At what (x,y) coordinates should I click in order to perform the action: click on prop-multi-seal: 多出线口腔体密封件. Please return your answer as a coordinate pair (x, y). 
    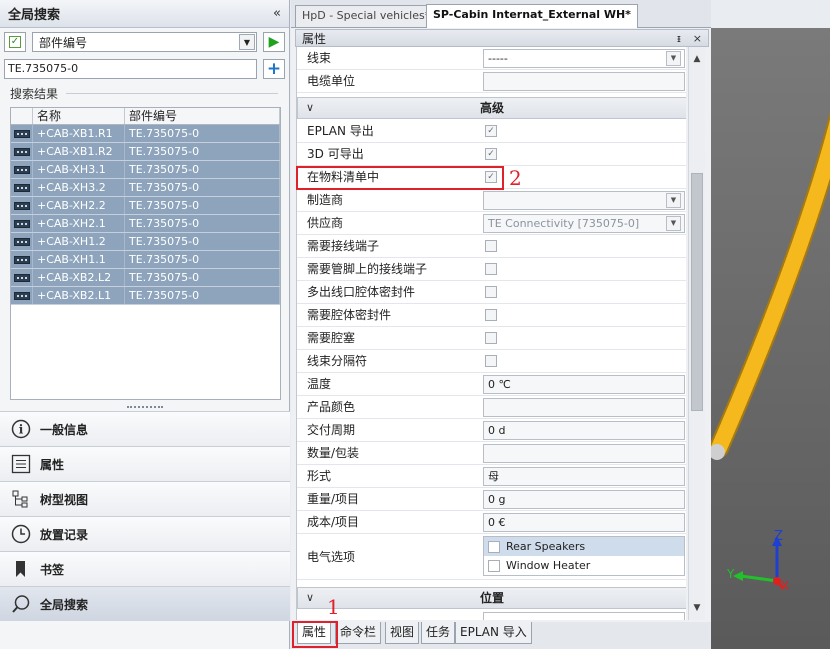
    Looking at the image, I should click on (491, 292).